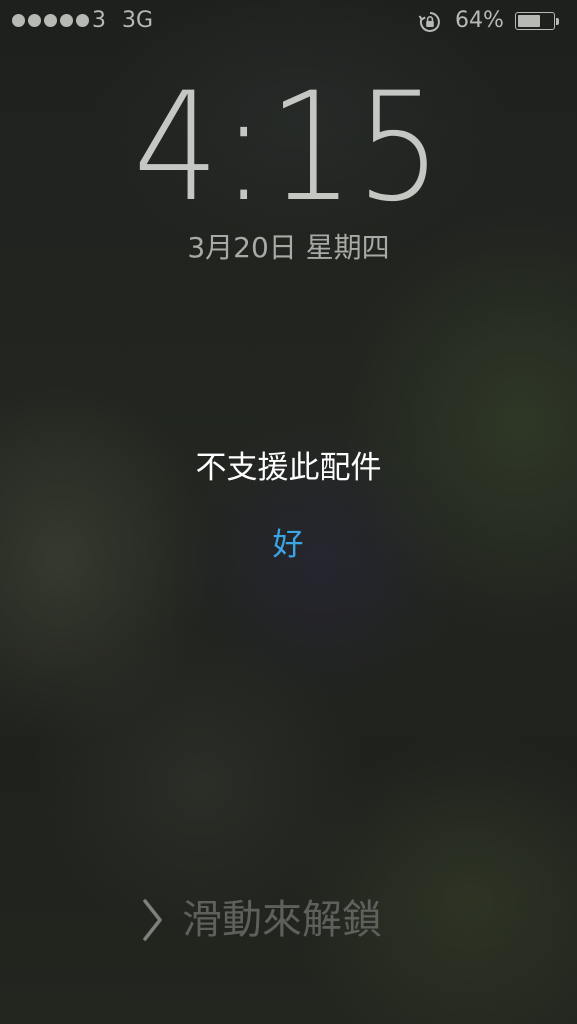  I want to click on clock-time: 4:15, so click(288, 148).